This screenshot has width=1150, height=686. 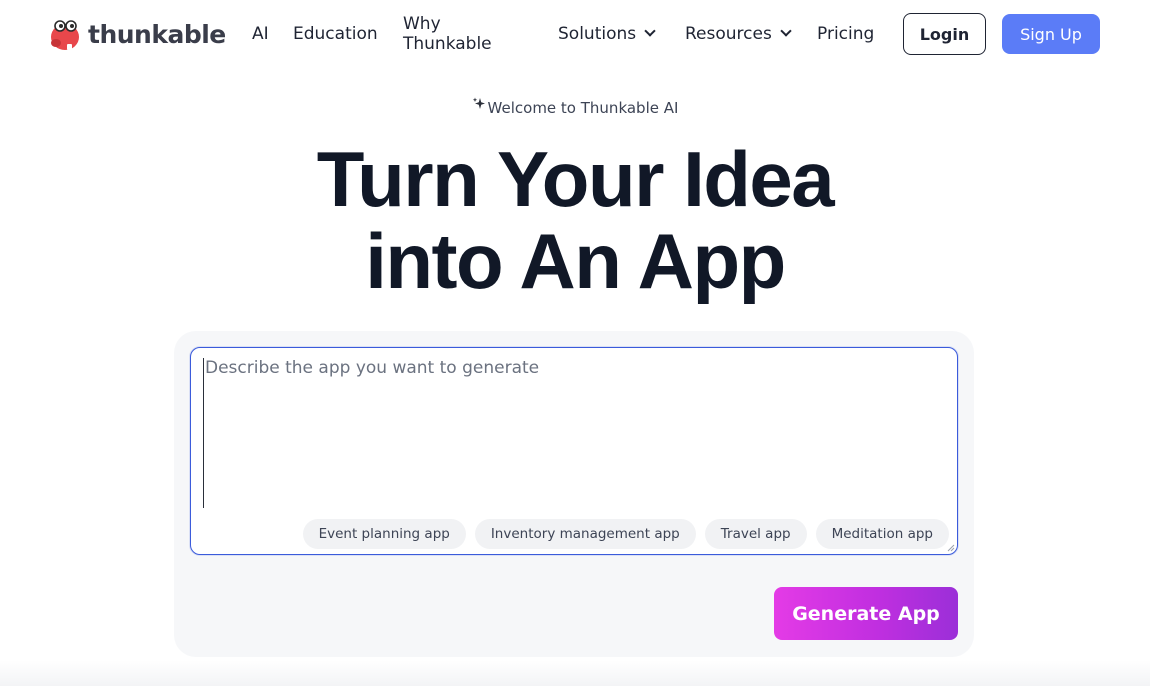 I want to click on nav-why-line1: Why, so click(x=447, y=24).